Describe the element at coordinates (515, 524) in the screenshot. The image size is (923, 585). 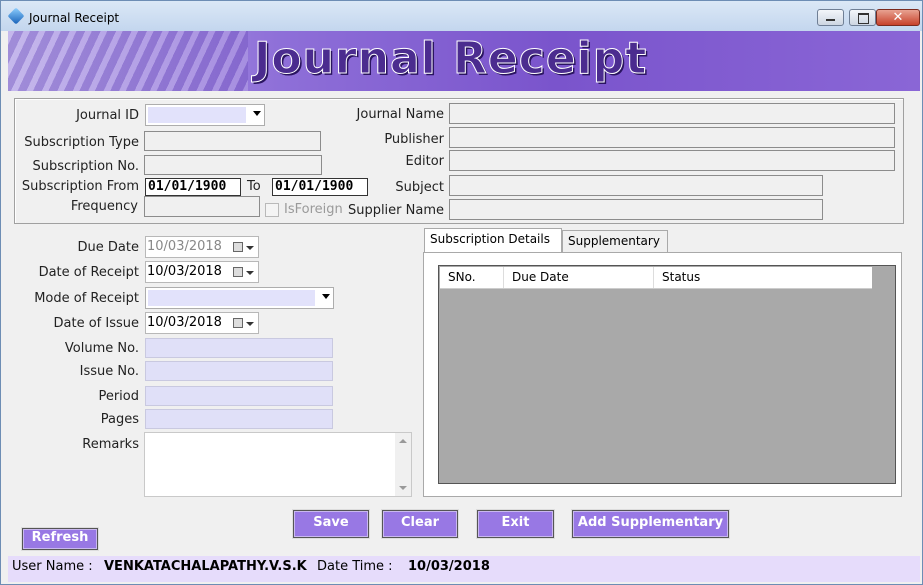
I see `exit-button: Exit` at that location.